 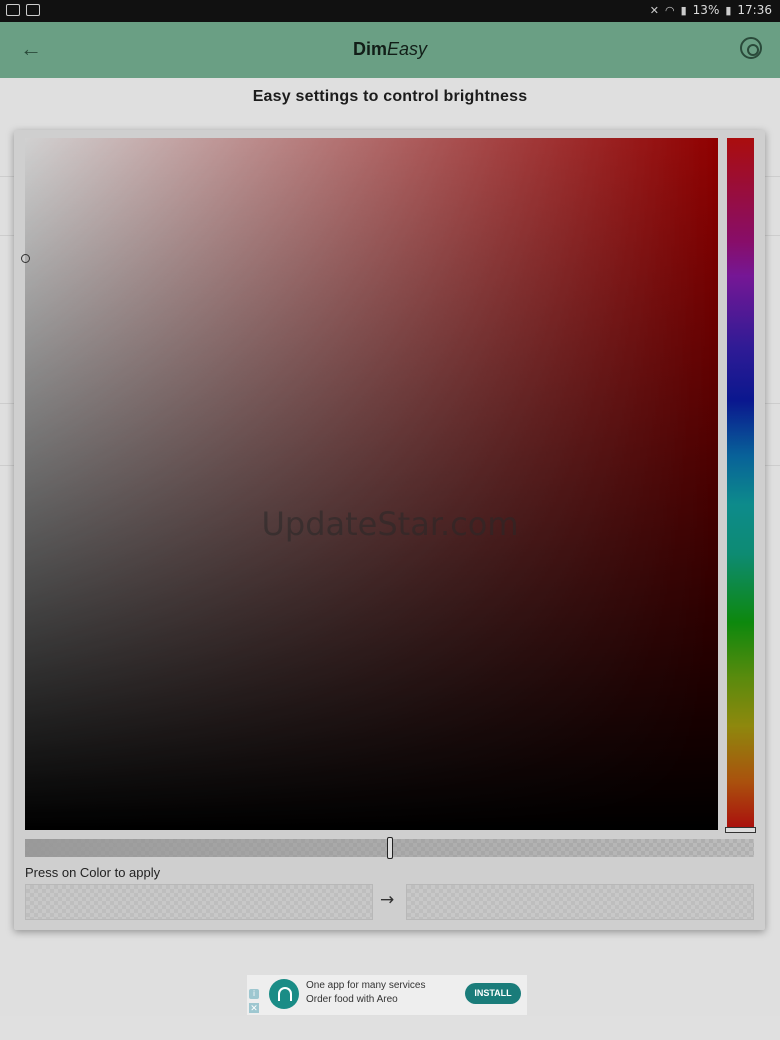 I want to click on old-color-swatch, so click(x=199, y=902).